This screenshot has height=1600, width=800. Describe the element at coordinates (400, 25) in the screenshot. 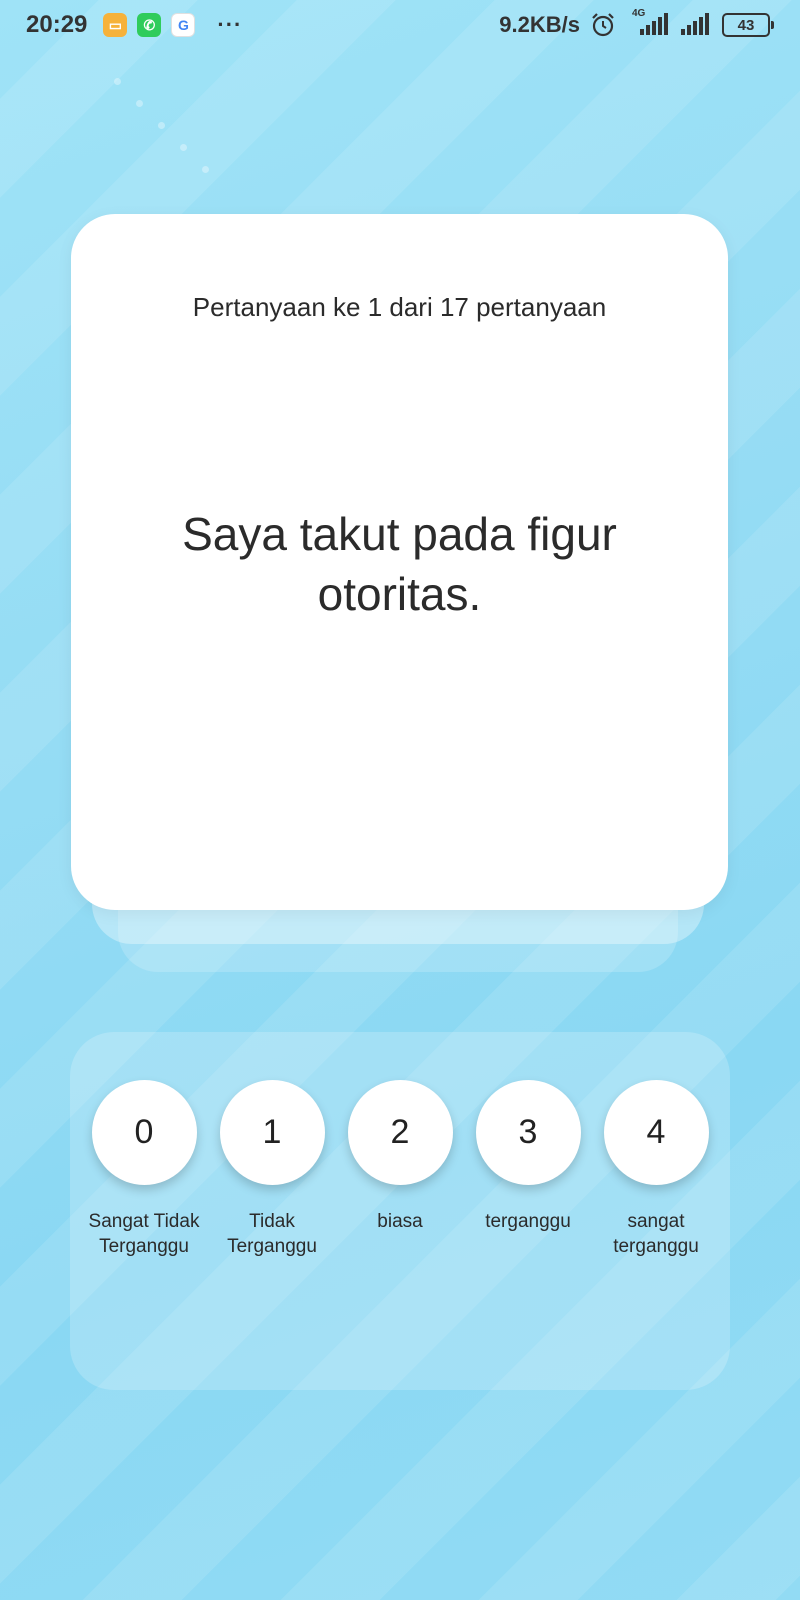

I see `status-bar: 20:29 ▭ ✆ G ··· 9.2KB/s 4G 43` at that location.